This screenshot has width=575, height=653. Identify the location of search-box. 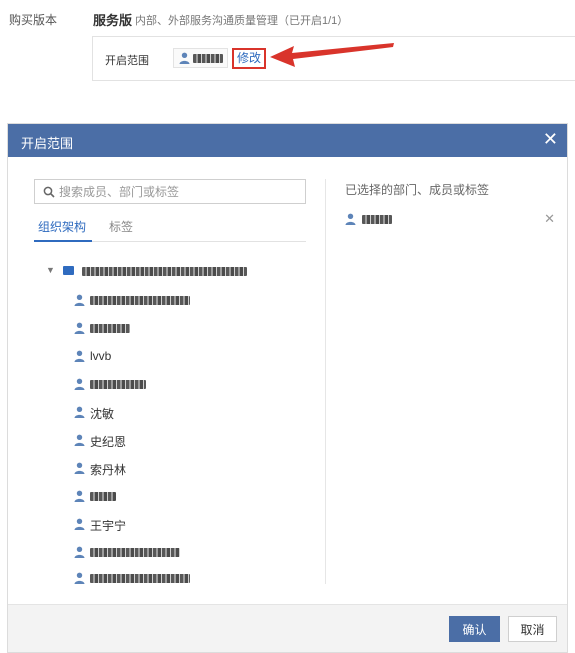
(170, 191).